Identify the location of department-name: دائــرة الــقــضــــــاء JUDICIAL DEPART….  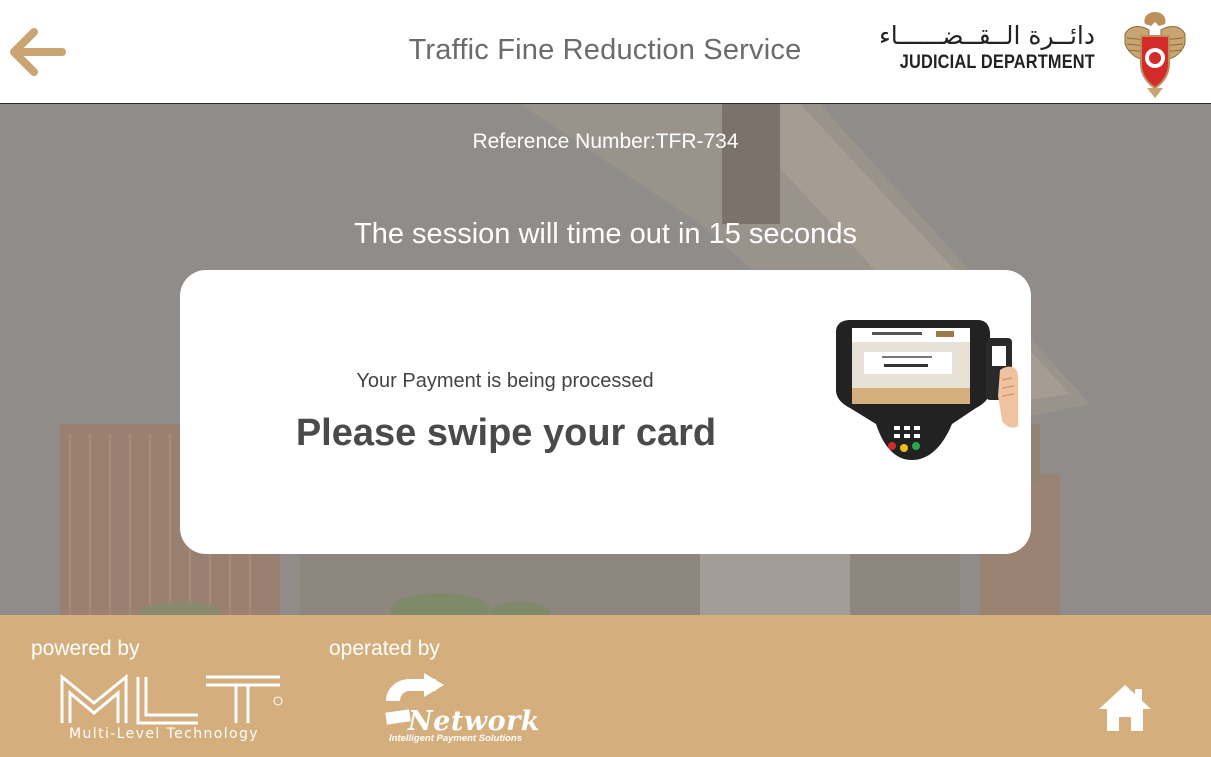
(981, 47).